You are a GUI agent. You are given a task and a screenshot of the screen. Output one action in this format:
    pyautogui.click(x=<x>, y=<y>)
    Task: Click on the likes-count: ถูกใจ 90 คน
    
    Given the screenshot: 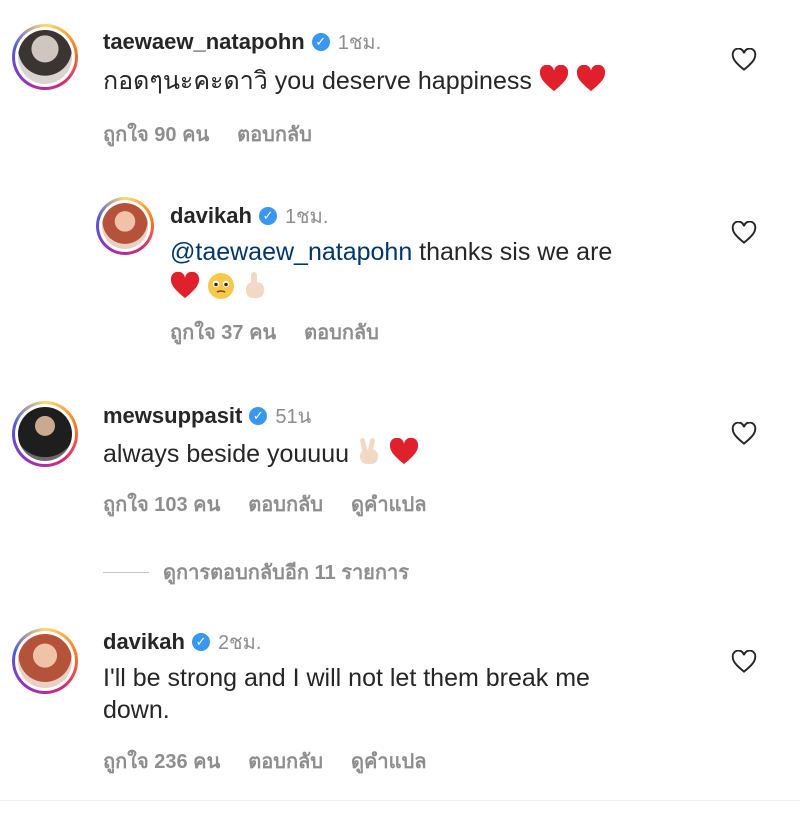 What is the action you would take?
    pyautogui.click(x=156, y=134)
    